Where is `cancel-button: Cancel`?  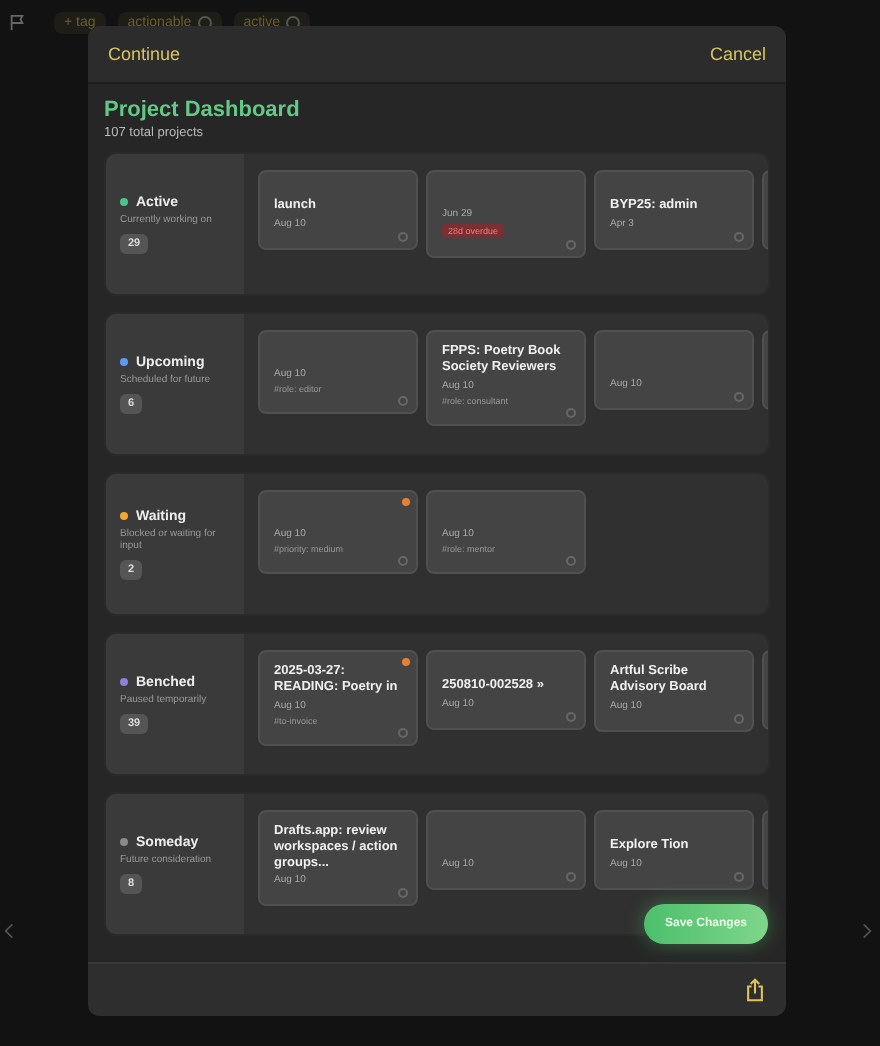 cancel-button: Cancel is located at coordinates (737, 54).